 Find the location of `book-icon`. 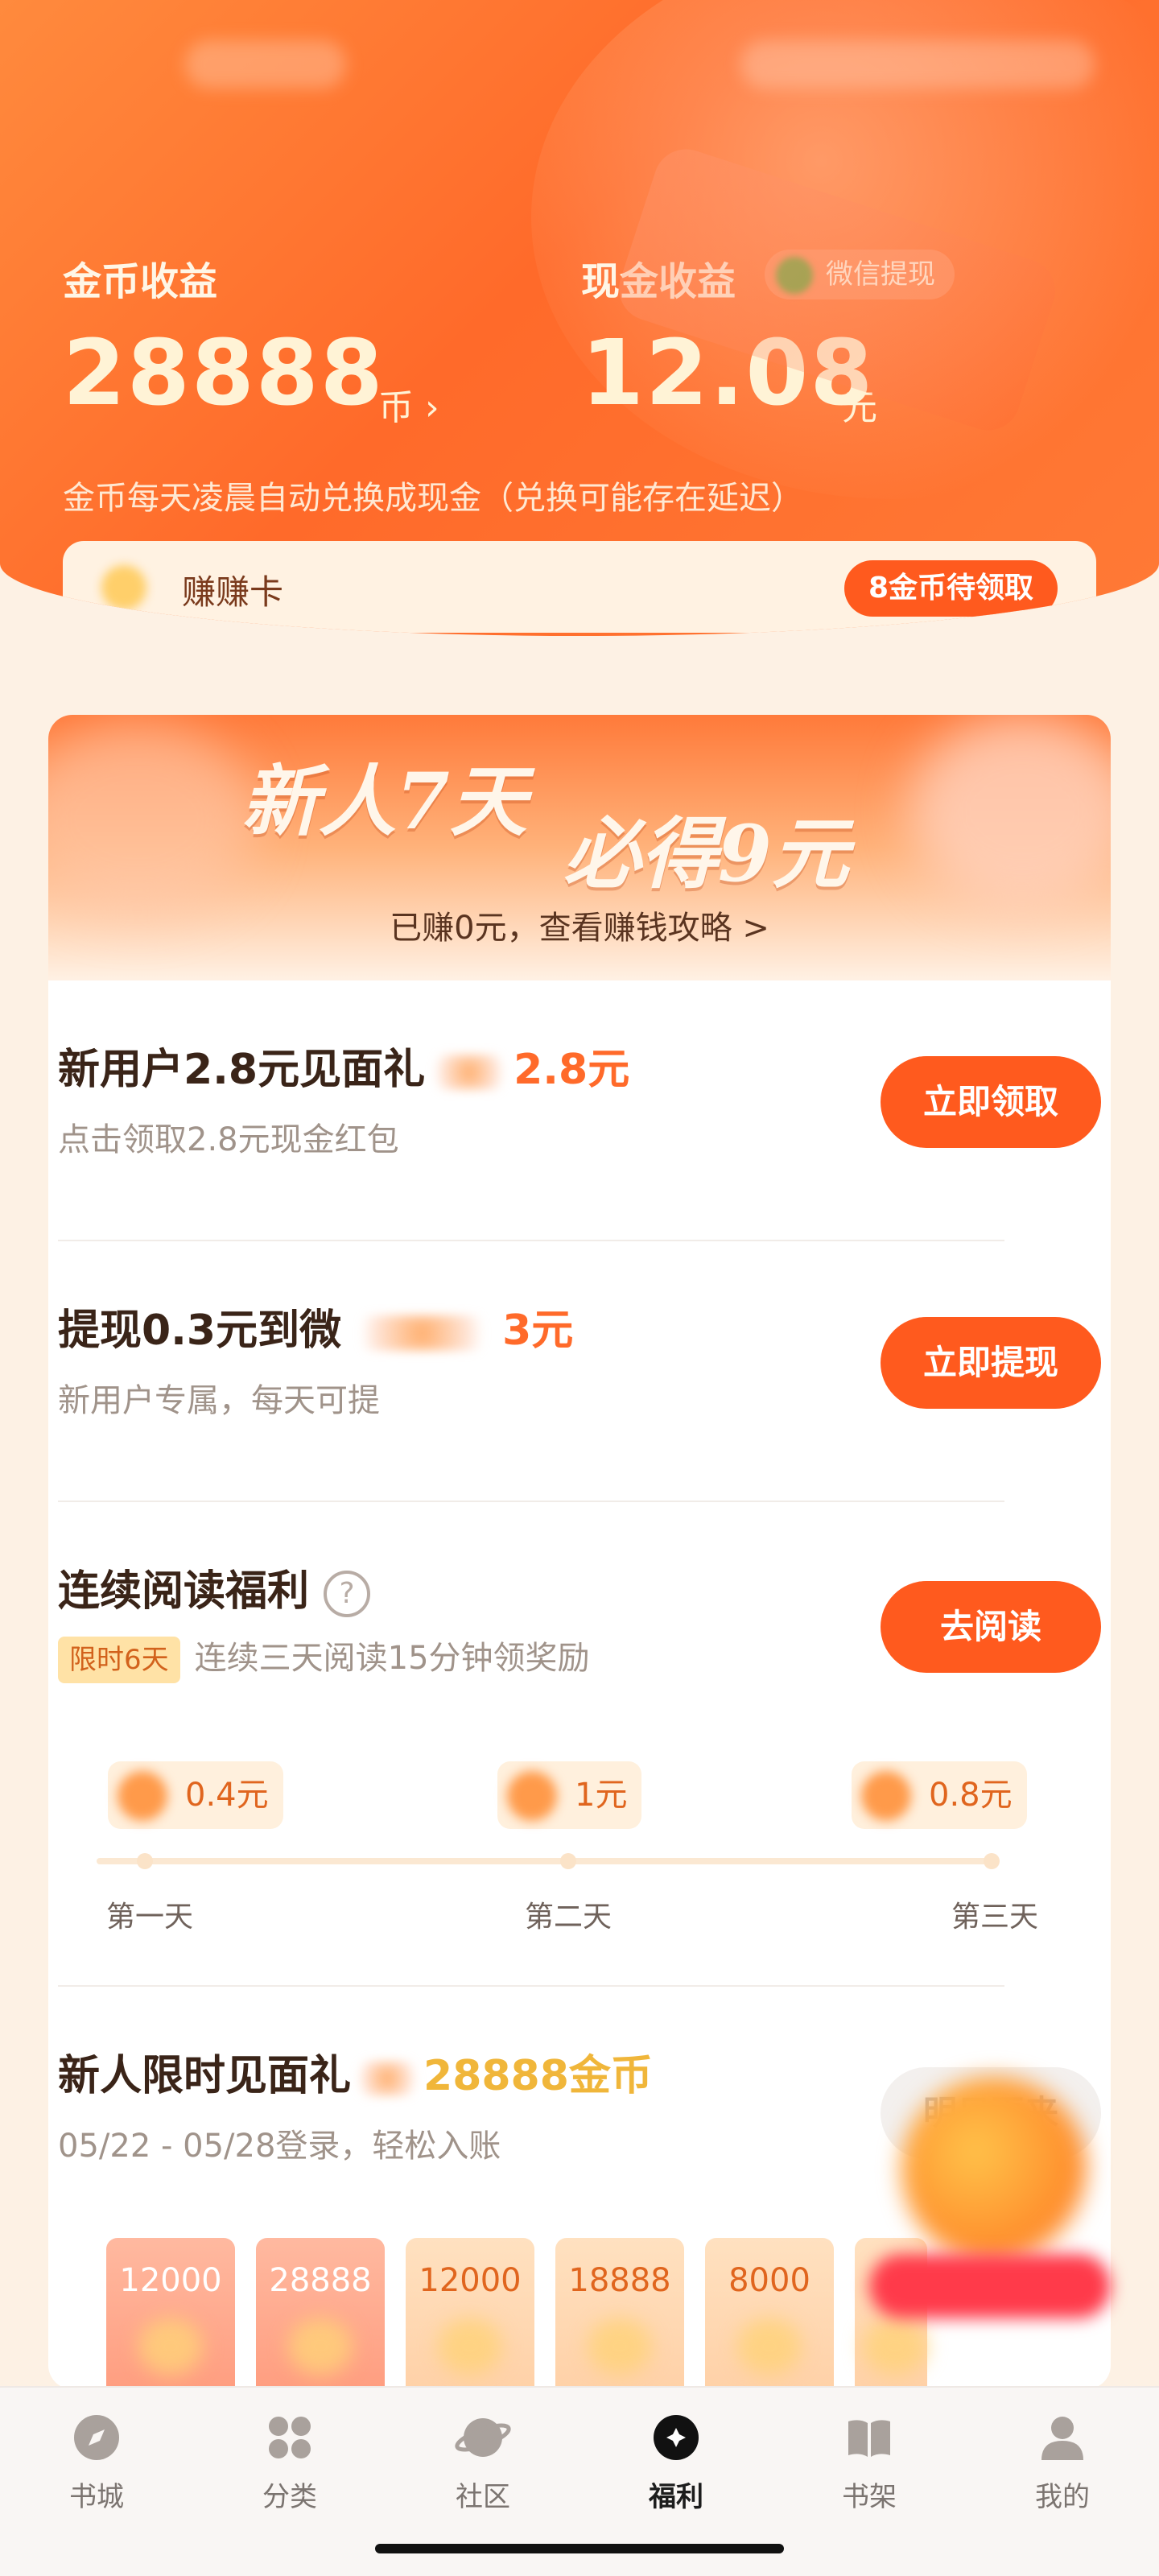

book-icon is located at coordinates (869, 2438).